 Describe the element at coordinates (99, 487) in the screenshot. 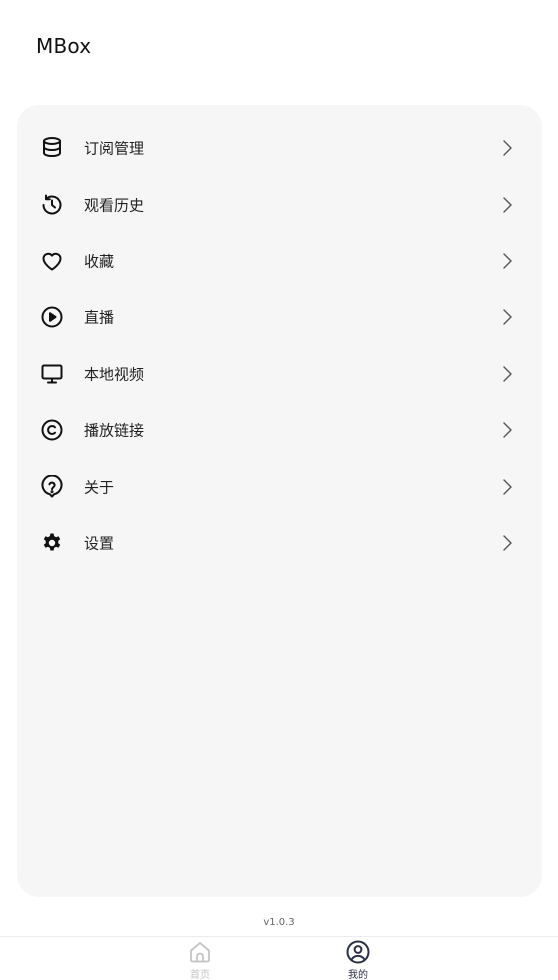

I see `menu-item-label: 关于` at that location.